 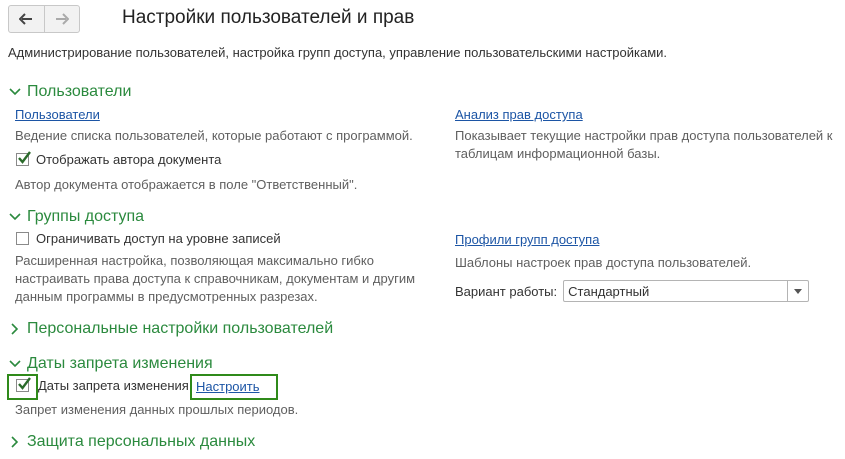 What do you see at coordinates (129, 159) in the screenshot?
I see `show-author-label: Отображать автора документа` at bounding box center [129, 159].